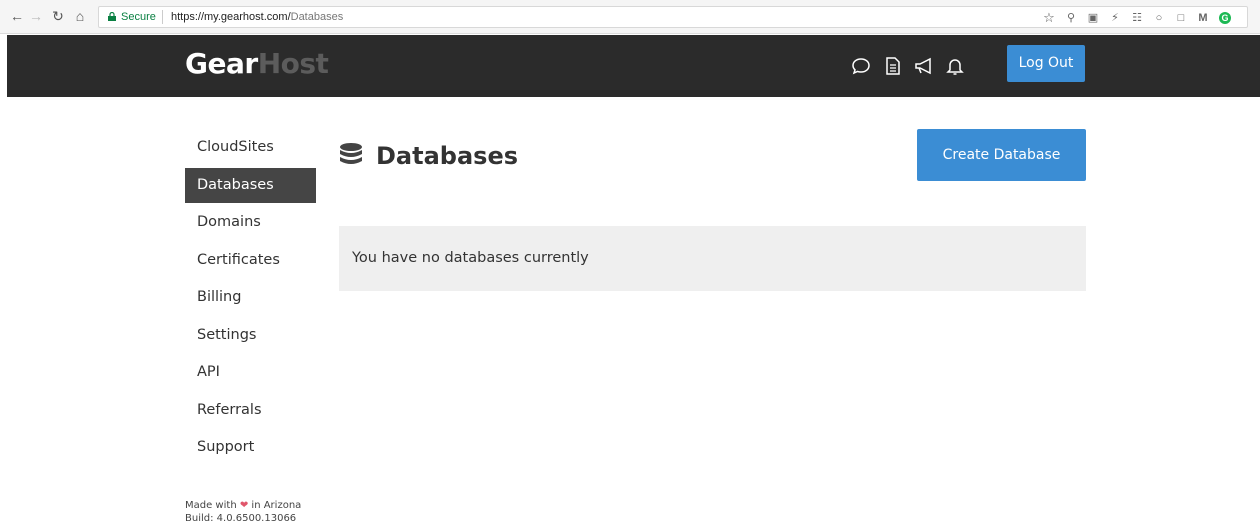 The image size is (1260, 529). Describe the element at coordinates (447, 156) in the screenshot. I see `page-title: Databases` at that location.